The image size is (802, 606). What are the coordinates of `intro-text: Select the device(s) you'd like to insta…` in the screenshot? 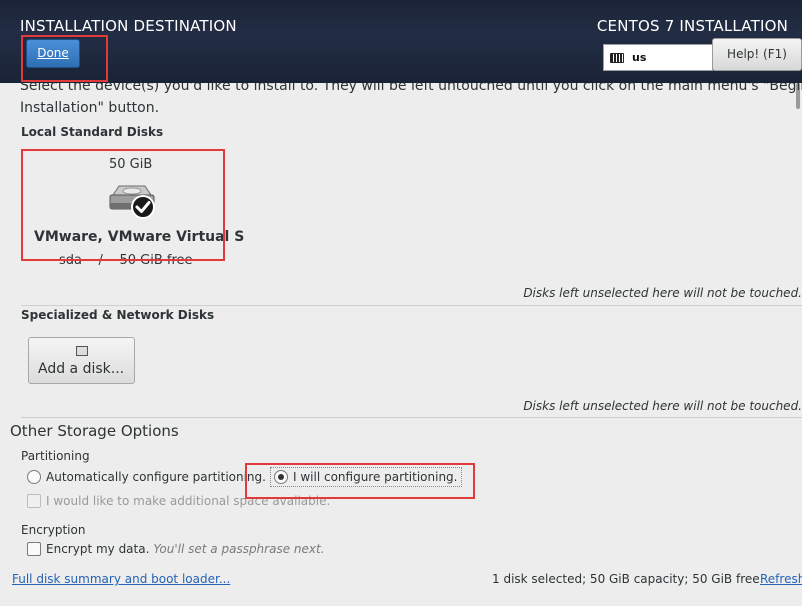 It's located at (411, 101).